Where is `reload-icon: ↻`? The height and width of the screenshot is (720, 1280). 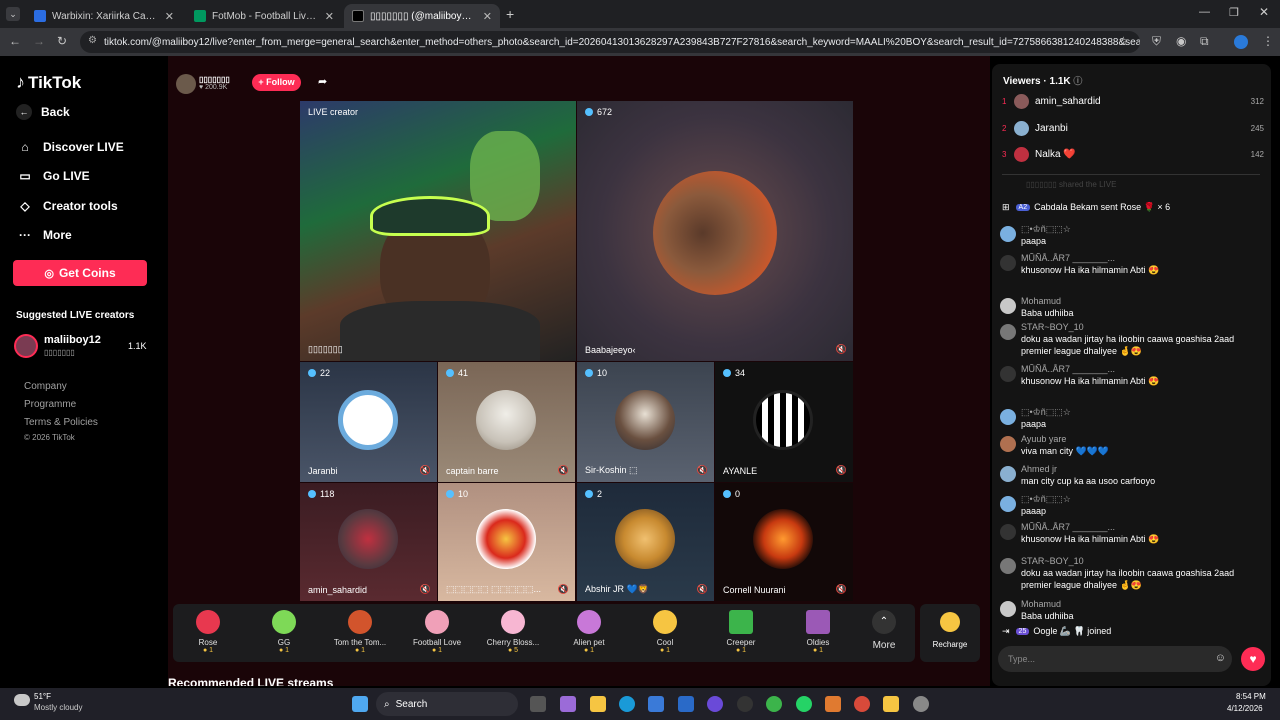
reload-icon: ↻ is located at coordinates (62, 41).